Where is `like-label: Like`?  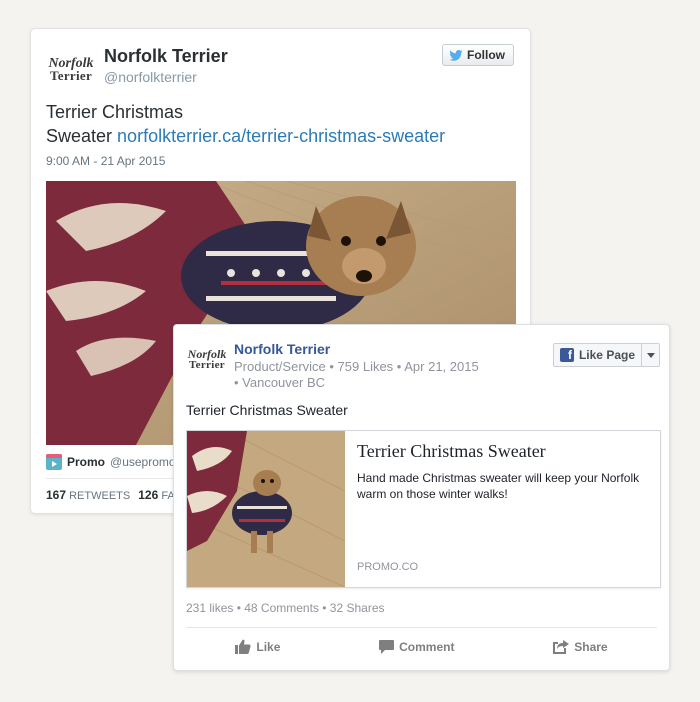 like-label: Like is located at coordinates (268, 646).